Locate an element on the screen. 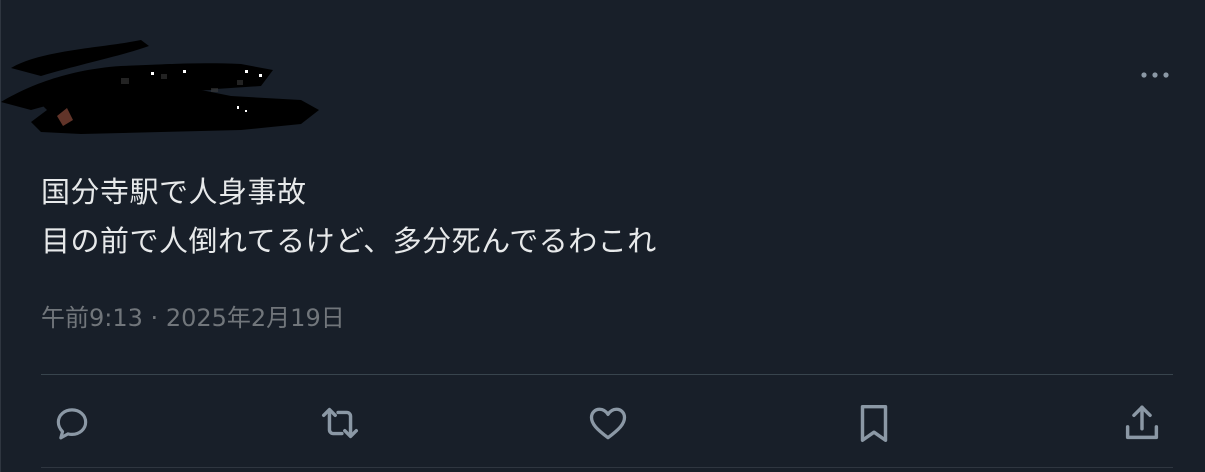  reply-button is located at coordinates (72, 423).